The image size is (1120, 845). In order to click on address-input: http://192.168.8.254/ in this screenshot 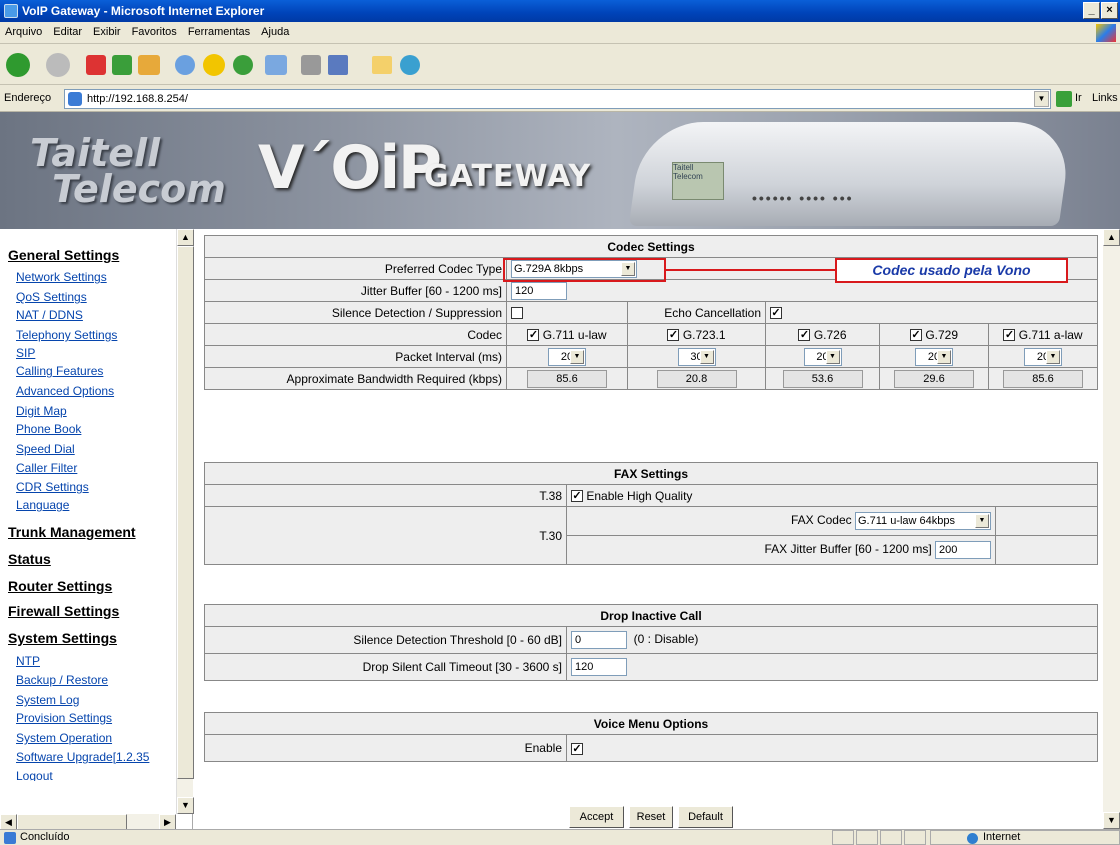, I will do `click(557, 99)`.